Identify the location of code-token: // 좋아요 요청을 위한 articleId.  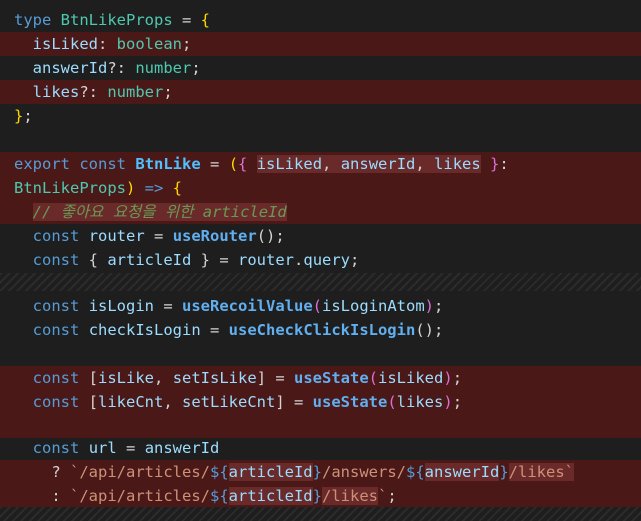
(159, 212).